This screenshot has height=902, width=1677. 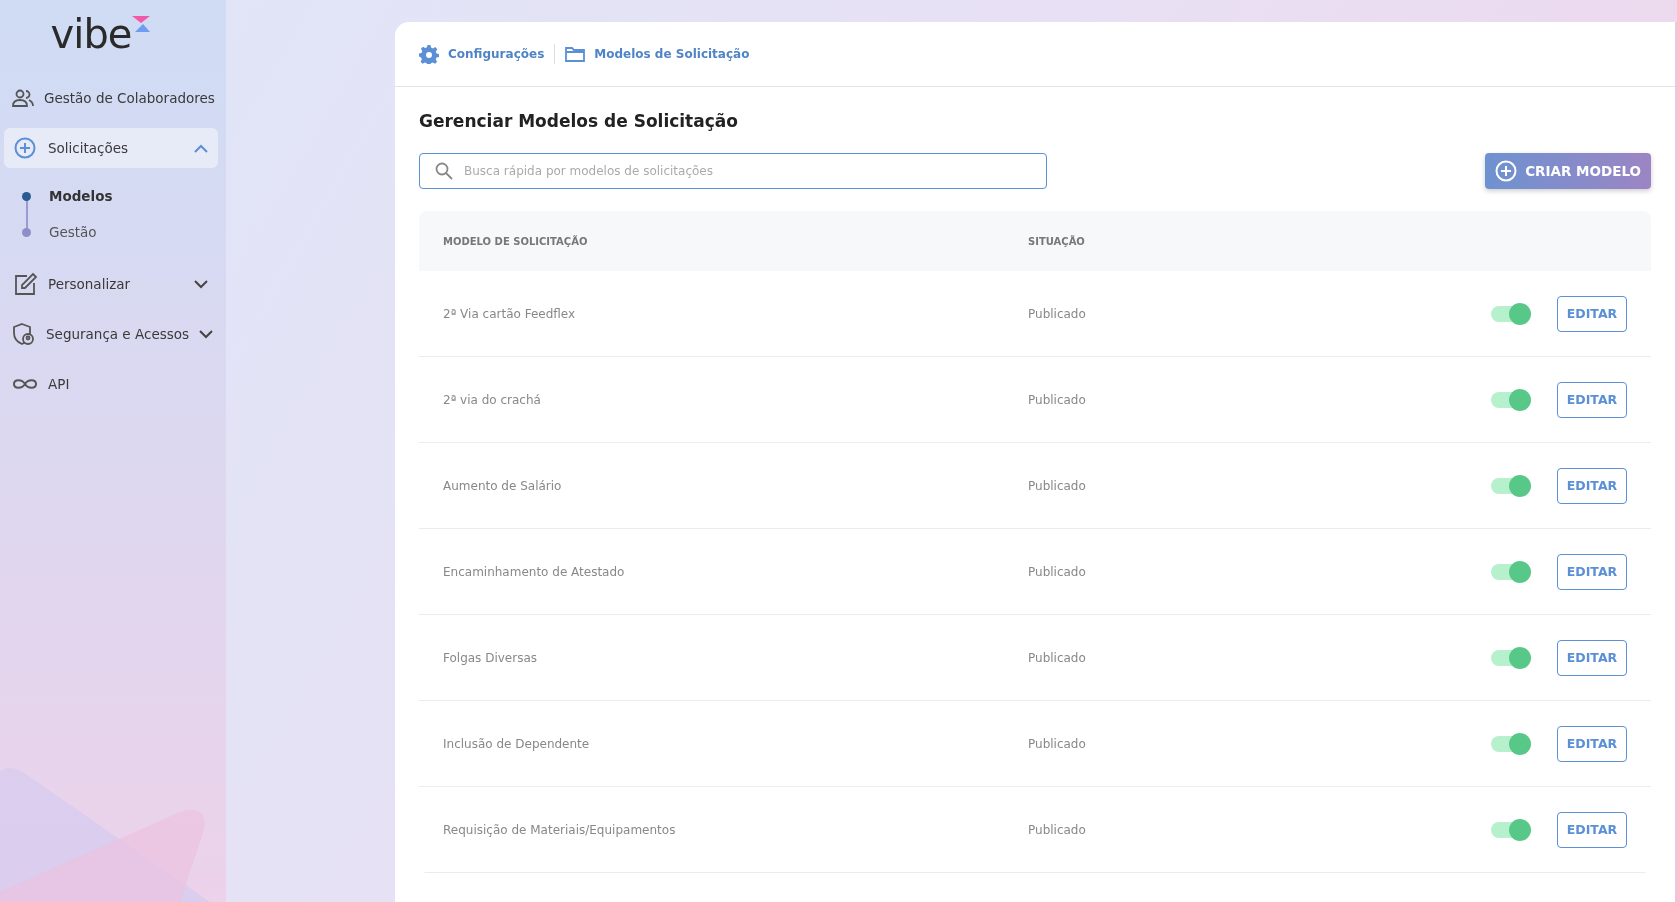 What do you see at coordinates (23, 98) in the screenshot?
I see `people-icon` at bounding box center [23, 98].